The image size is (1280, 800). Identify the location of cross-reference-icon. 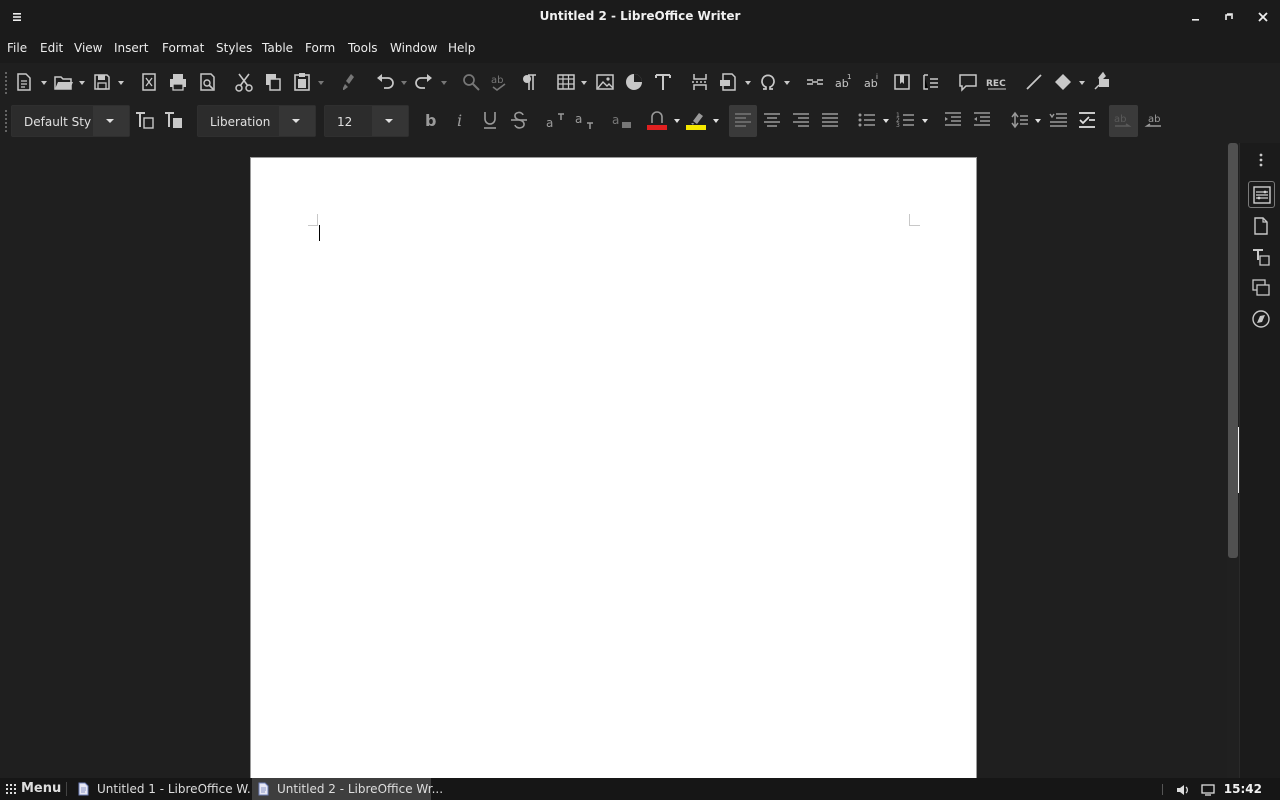
(931, 82).